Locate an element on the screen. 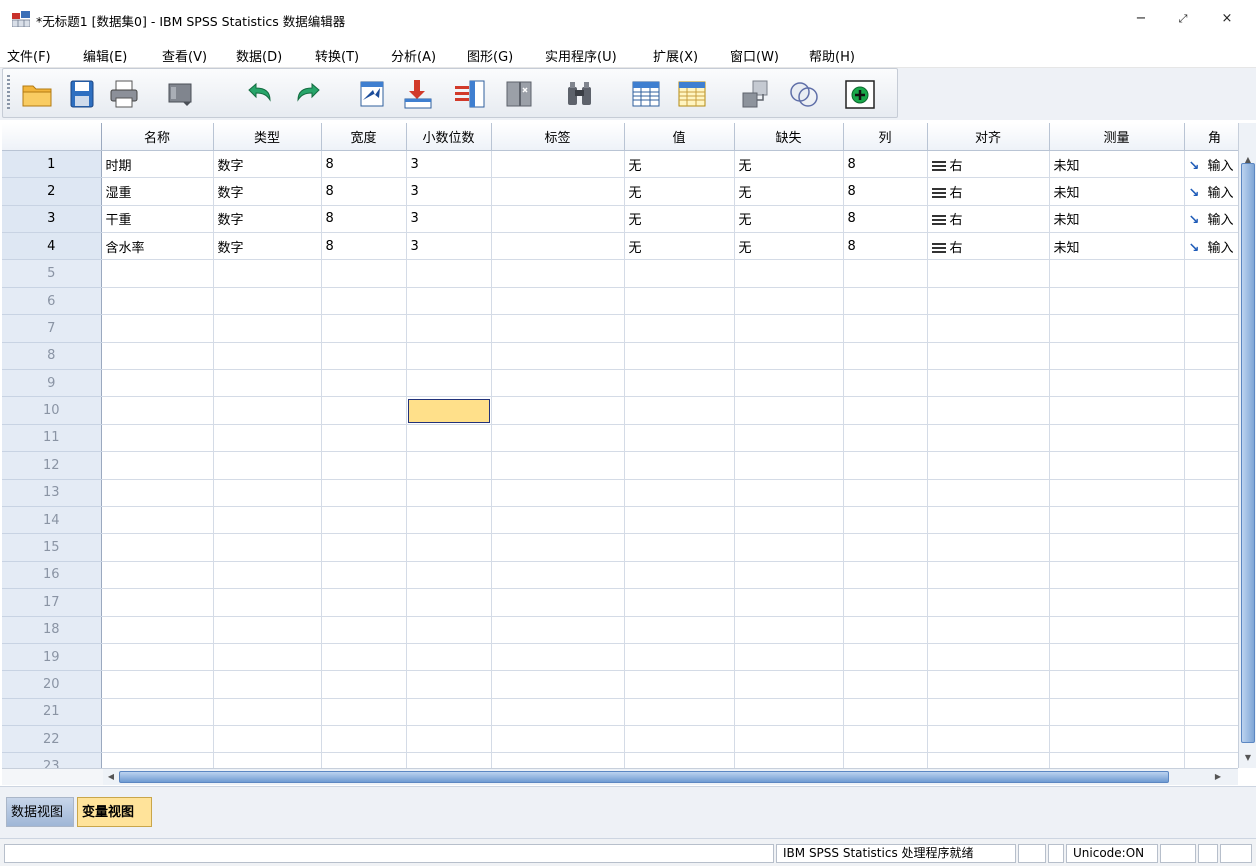  cell-name: 时期 is located at coordinates (157, 164).